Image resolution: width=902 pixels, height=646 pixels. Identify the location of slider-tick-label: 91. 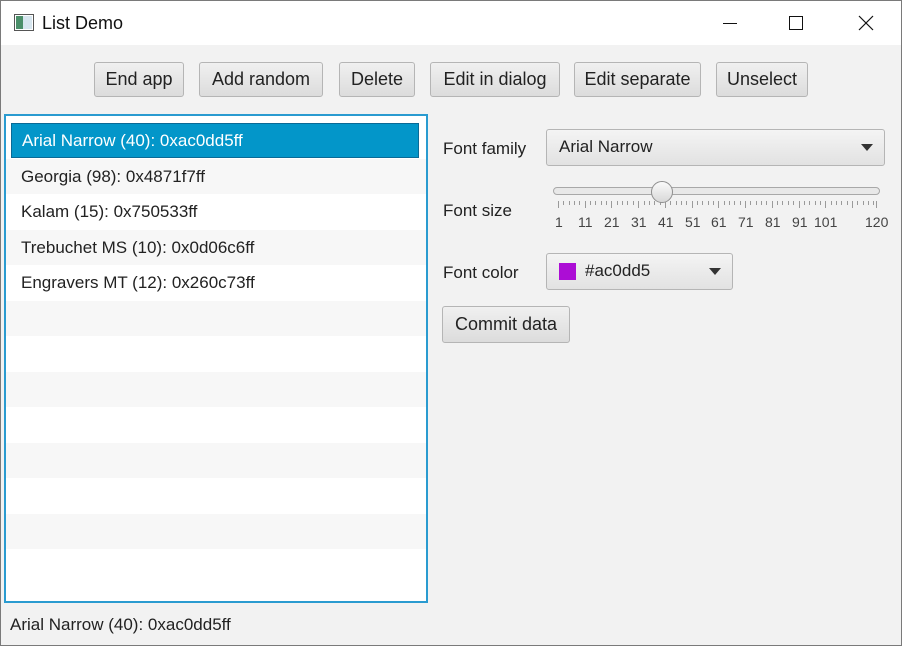
(800, 222).